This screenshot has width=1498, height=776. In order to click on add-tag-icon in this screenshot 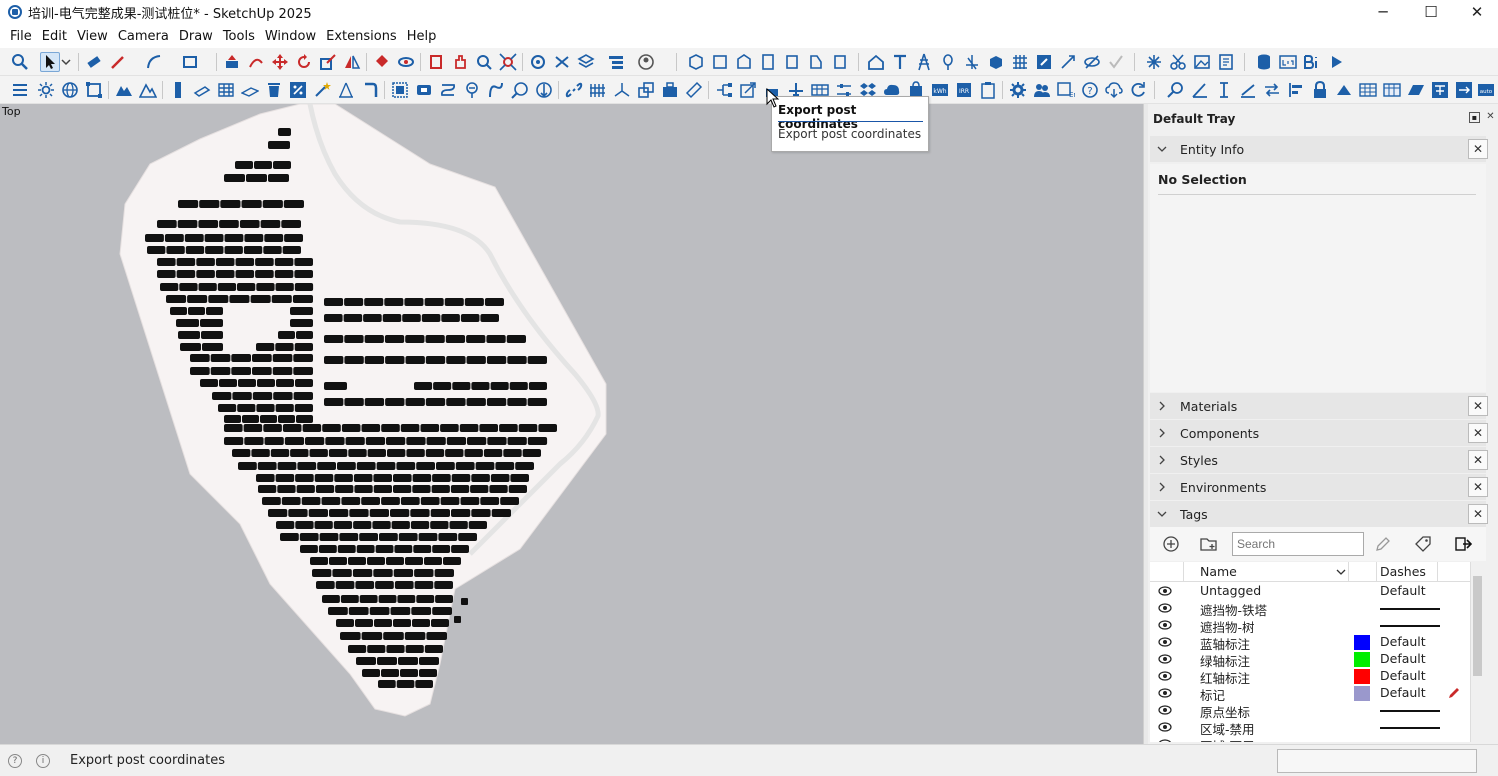, I will do `click(1171, 544)`.